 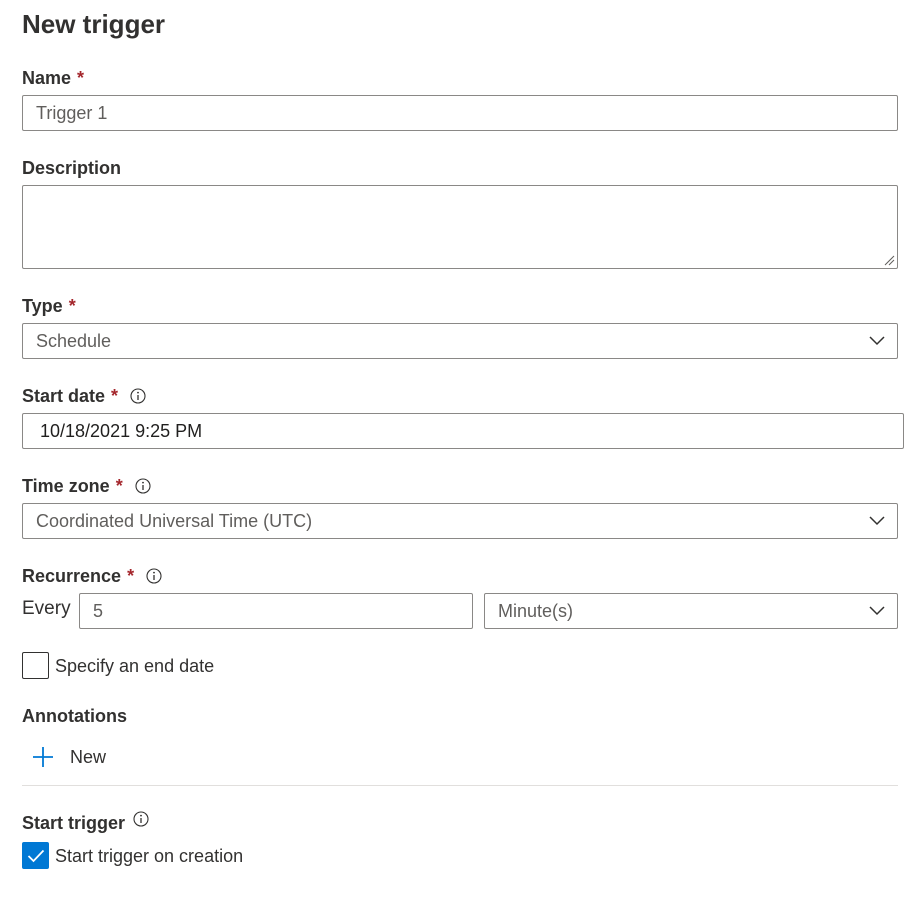 What do you see at coordinates (174, 520) in the screenshot?
I see `time-zone-value: Coordinated Universal Time (UTC)` at bounding box center [174, 520].